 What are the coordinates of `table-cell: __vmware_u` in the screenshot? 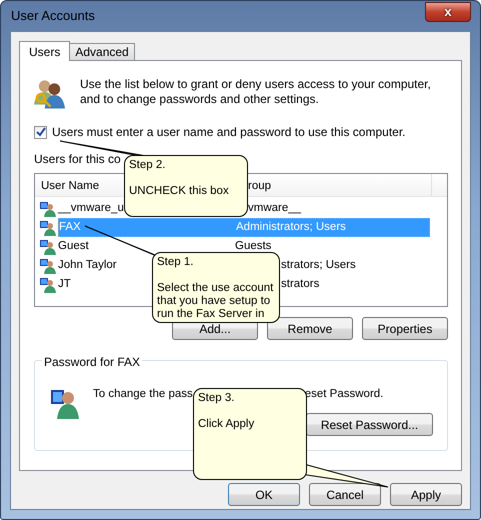 It's located at (91, 208).